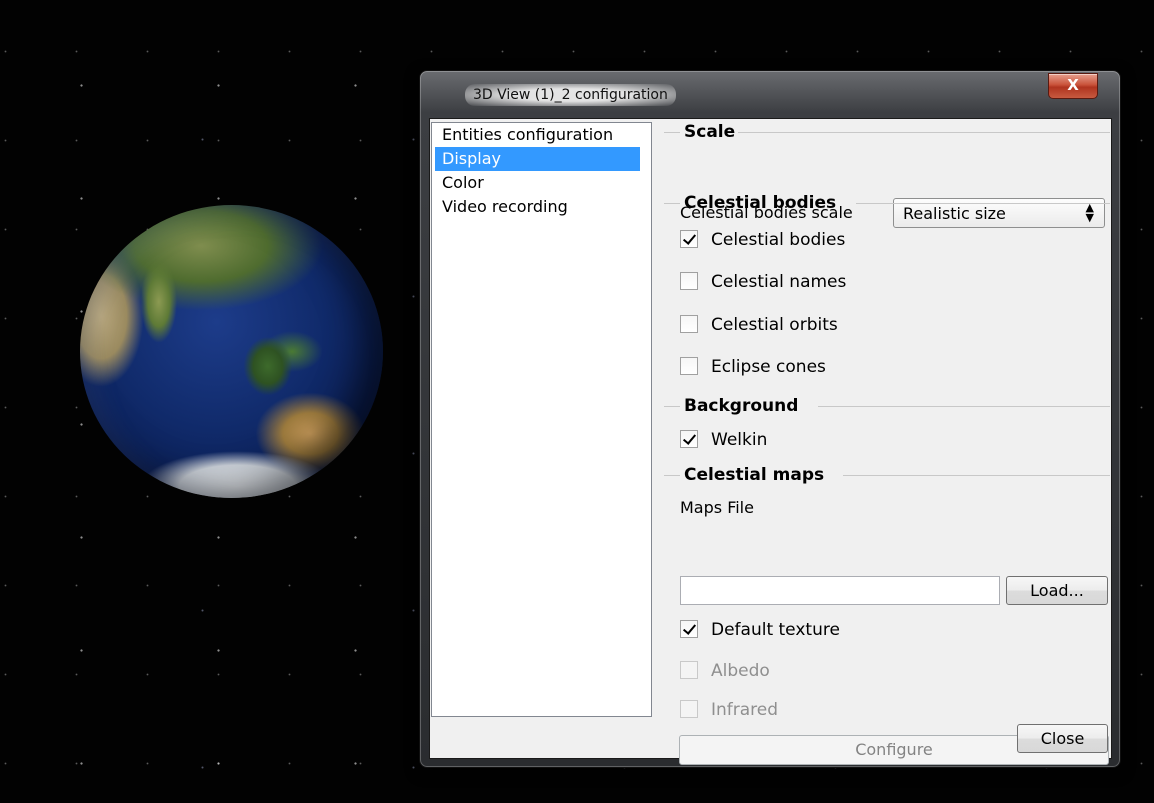 The image size is (1154, 803). What do you see at coordinates (779, 282) in the screenshot?
I see `celestial-names-label: Celestial names` at bounding box center [779, 282].